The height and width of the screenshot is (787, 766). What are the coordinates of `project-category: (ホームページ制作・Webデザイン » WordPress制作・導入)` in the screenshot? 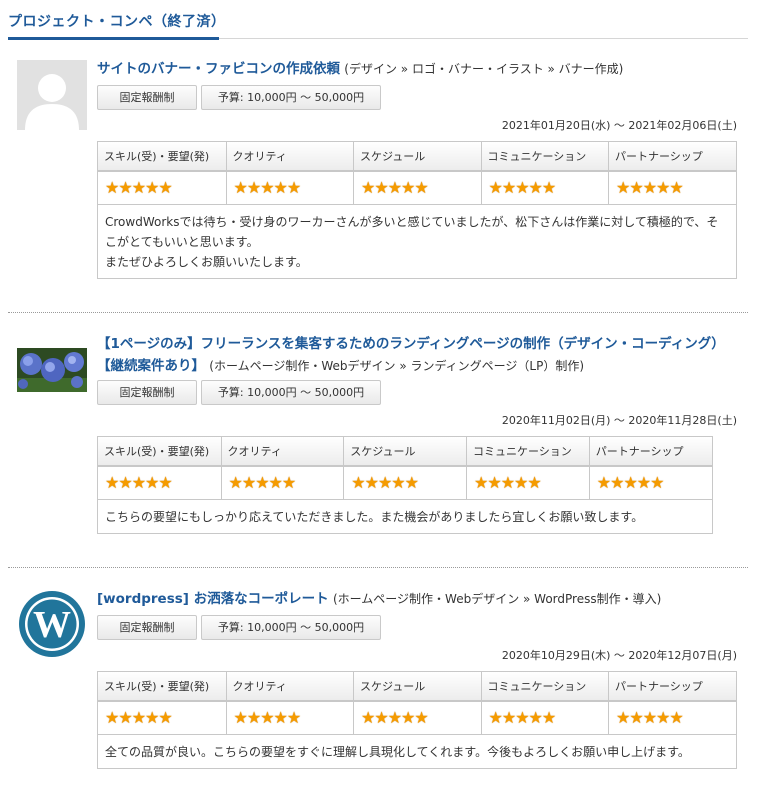 It's located at (497, 599).